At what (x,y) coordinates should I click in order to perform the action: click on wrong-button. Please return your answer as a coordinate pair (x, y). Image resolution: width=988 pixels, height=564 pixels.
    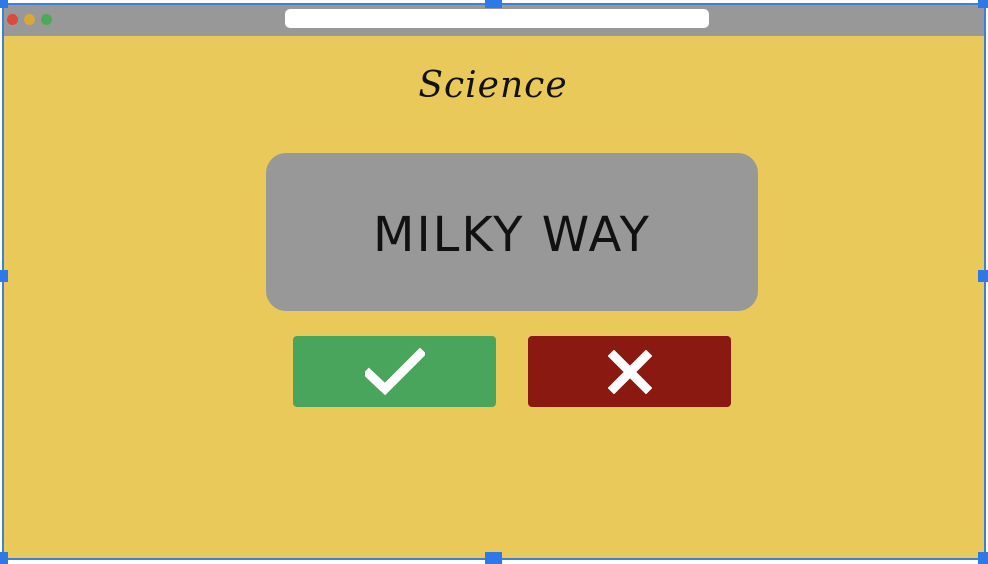
    Looking at the image, I should click on (629, 371).